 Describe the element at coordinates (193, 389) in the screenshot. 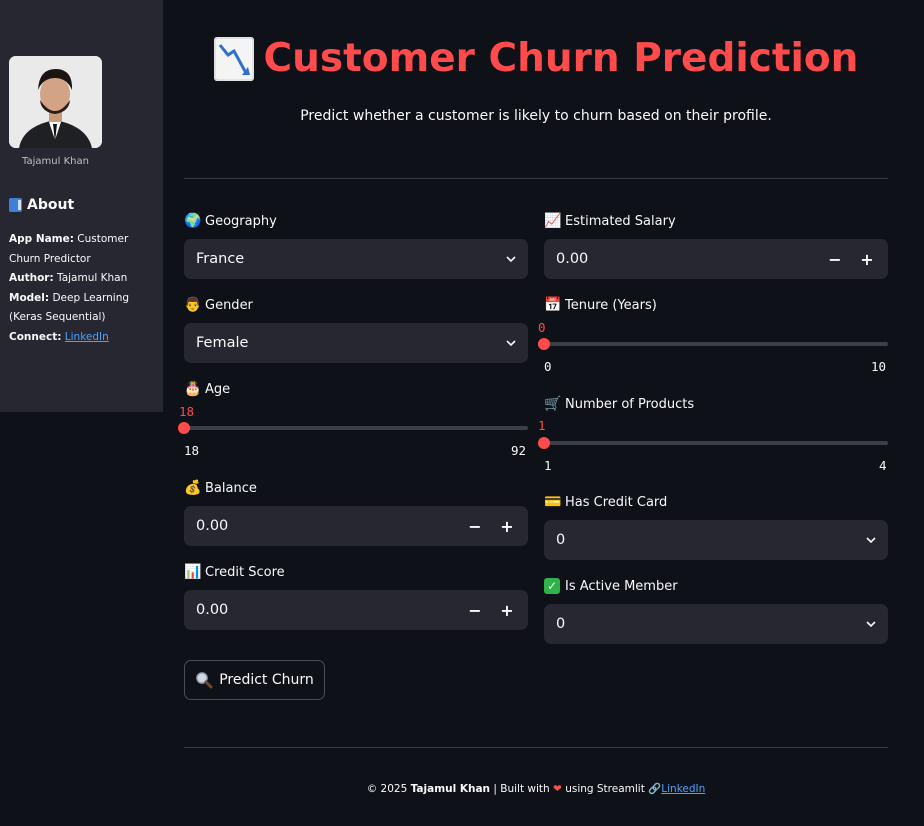

I see `cake-icon: 🎂` at that location.